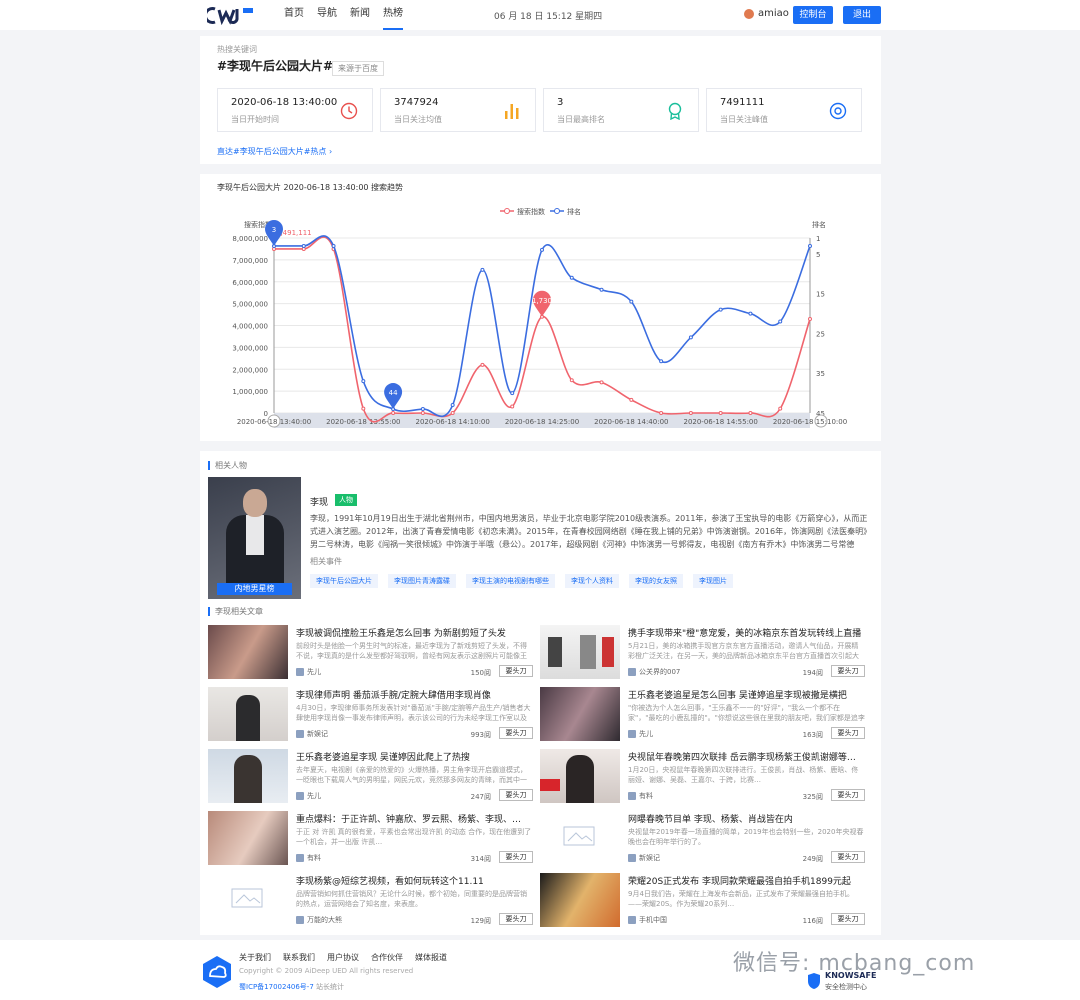 The image size is (1080, 1000). I want to click on y-tick-label-left: 1,000,000, so click(250, 392).